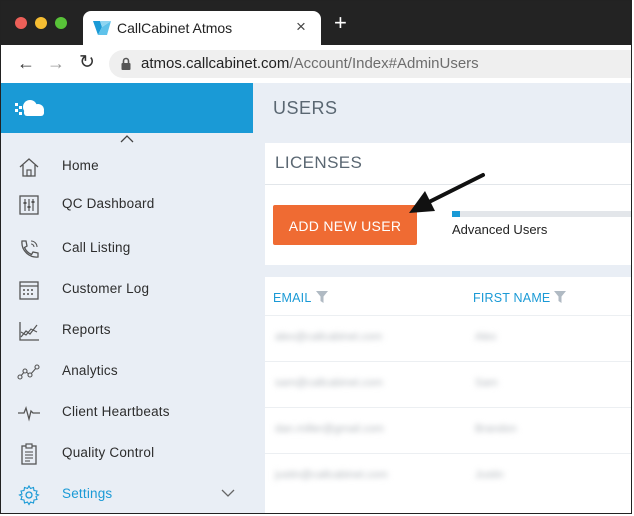 The height and width of the screenshot is (516, 634). What do you see at coordinates (126, 63) in the screenshot?
I see `lock-icon` at bounding box center [126, 63].